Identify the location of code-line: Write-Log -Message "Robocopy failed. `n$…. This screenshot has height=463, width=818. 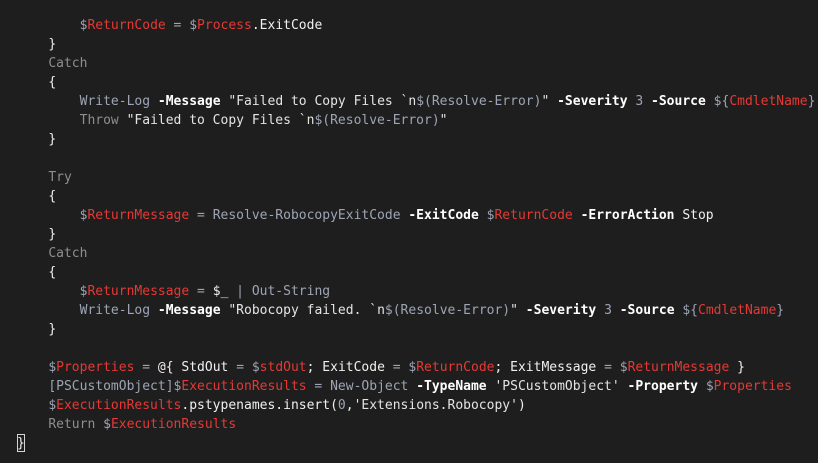
(401, 310).